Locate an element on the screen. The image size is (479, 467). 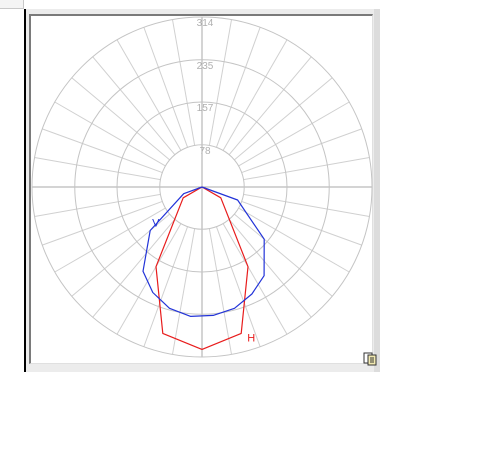
series-layer: HV is located at coordinates (203, 268).